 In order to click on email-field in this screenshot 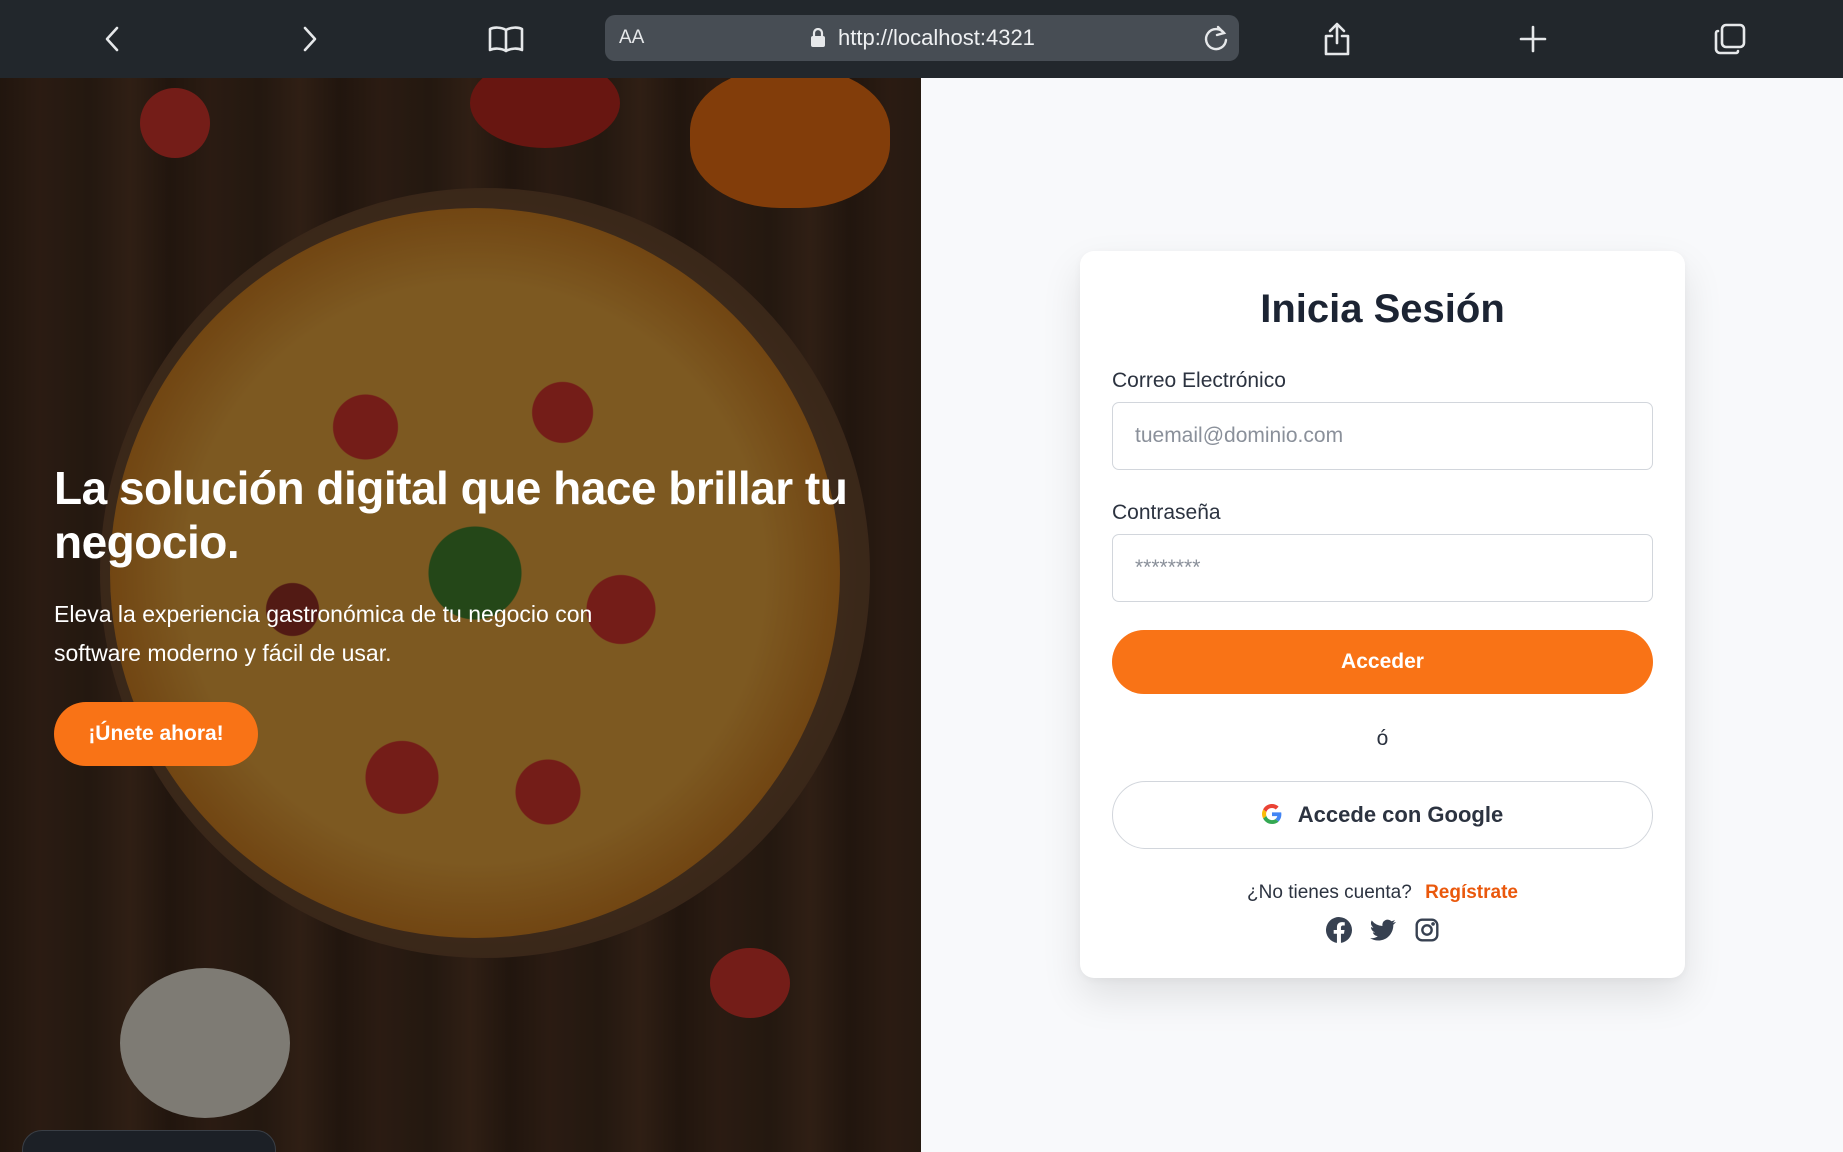, I will do `click(1382, 436)`.